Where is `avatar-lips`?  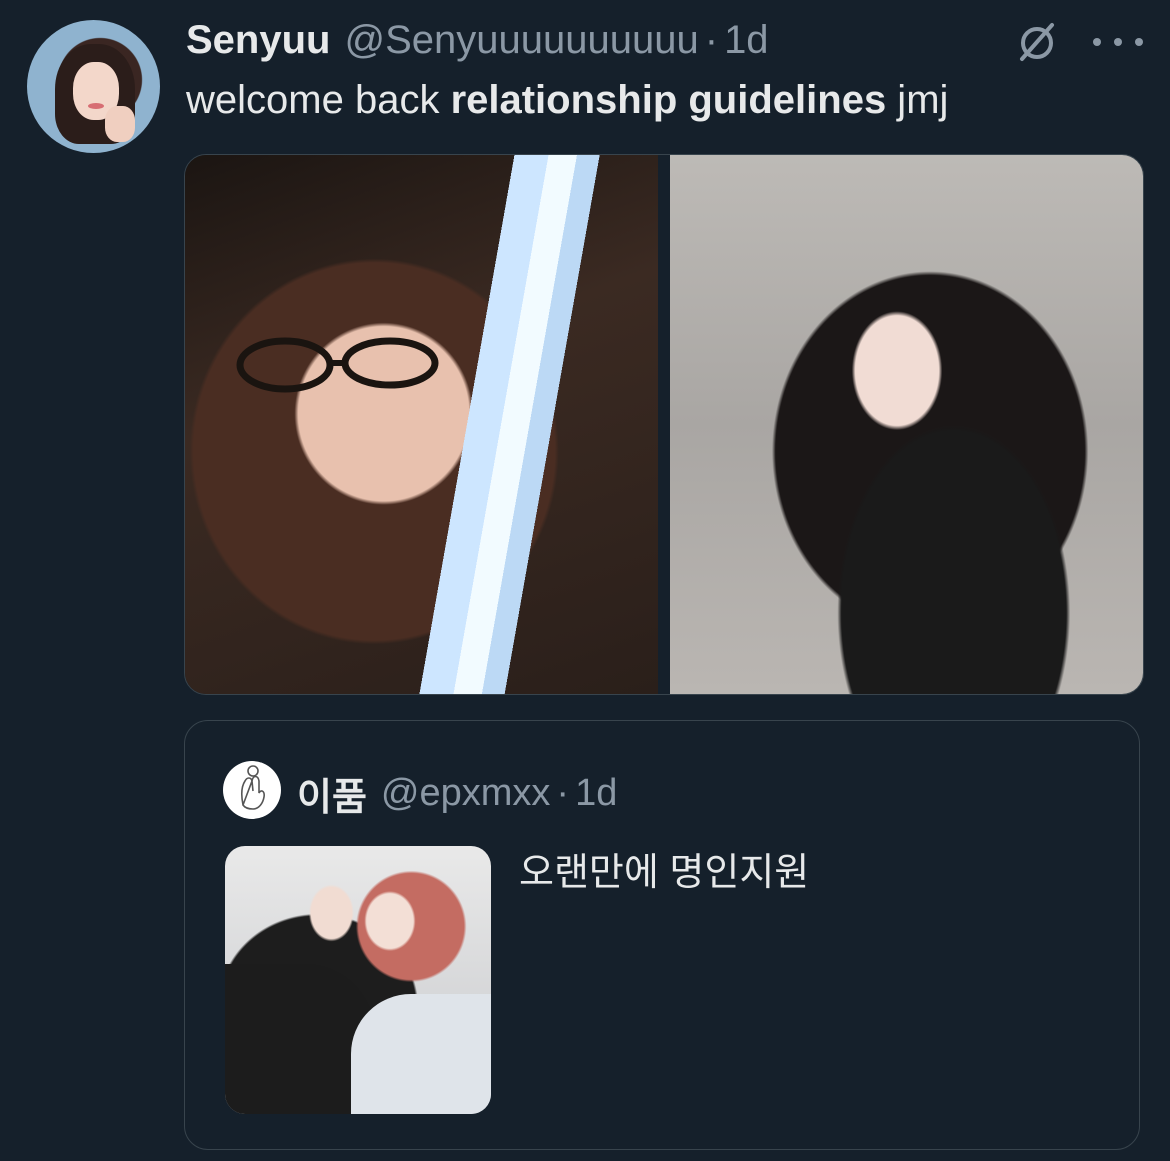 avatar-lips is located at coordinates (96, 106).